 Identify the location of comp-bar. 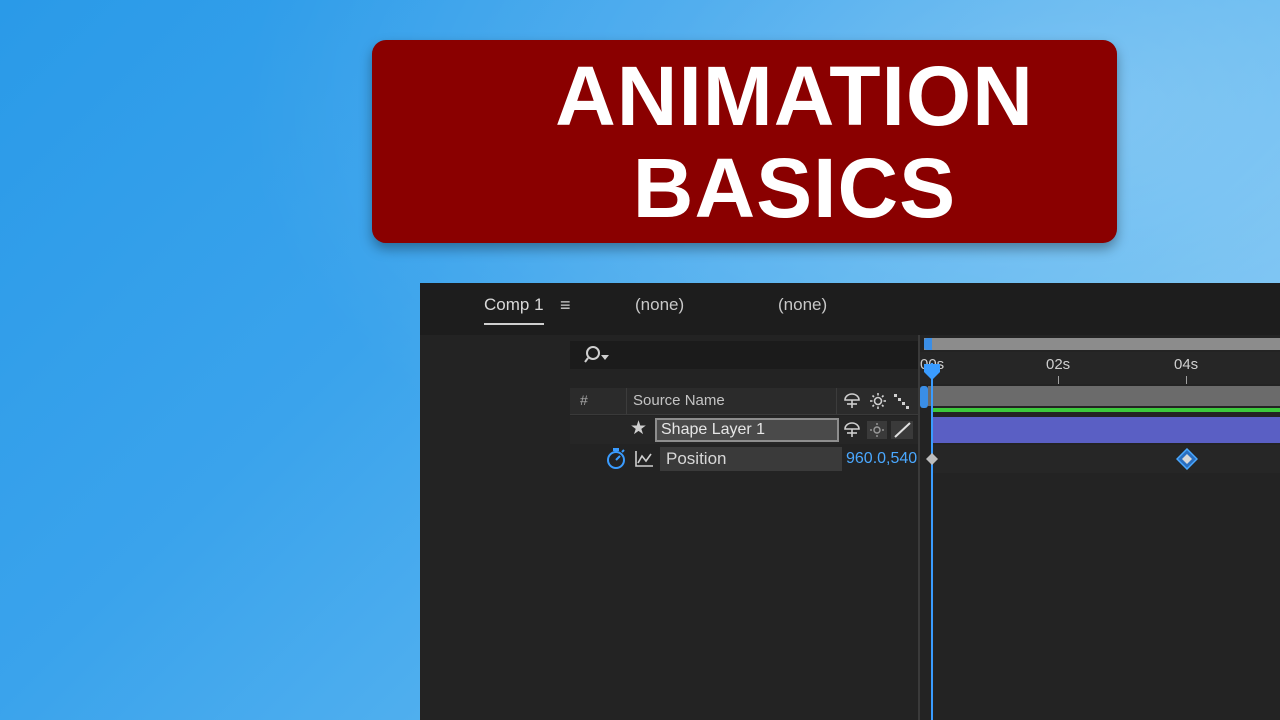
(1104, 396).